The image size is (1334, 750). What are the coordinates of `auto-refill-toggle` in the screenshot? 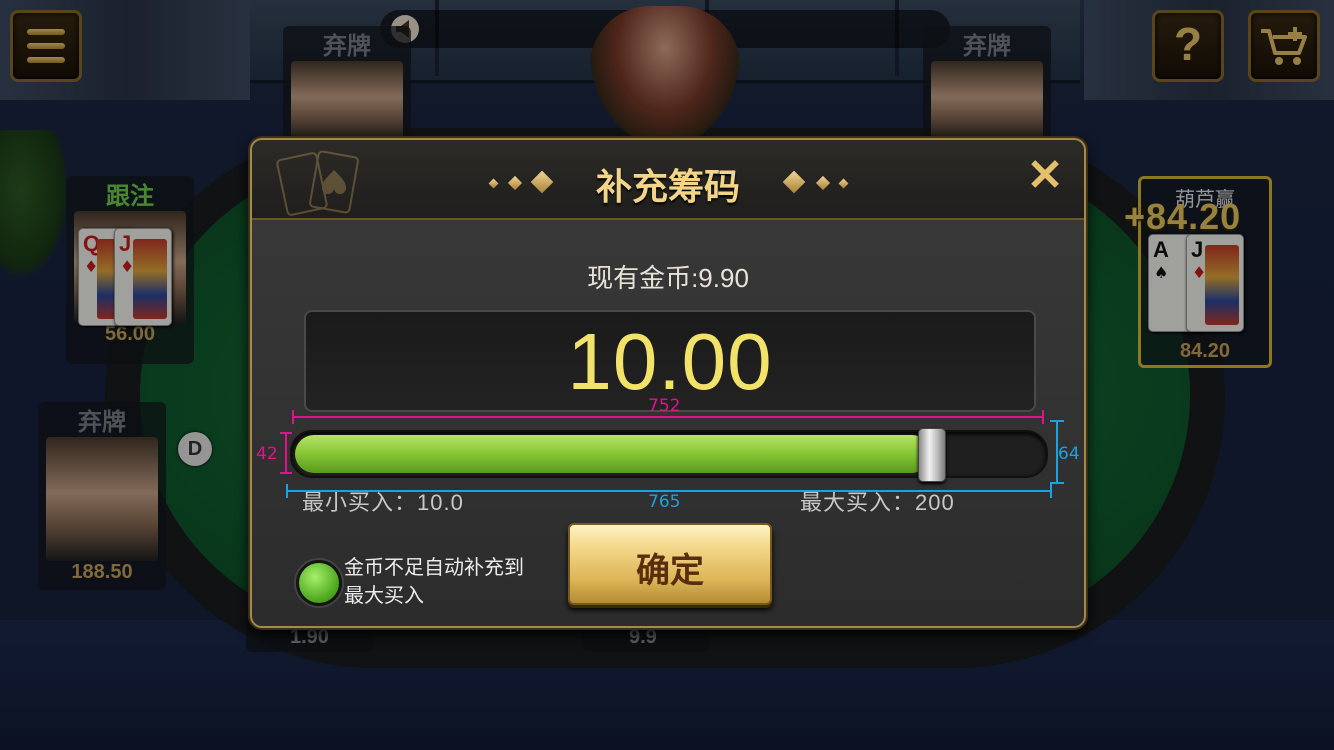 It's located at (319, 583).